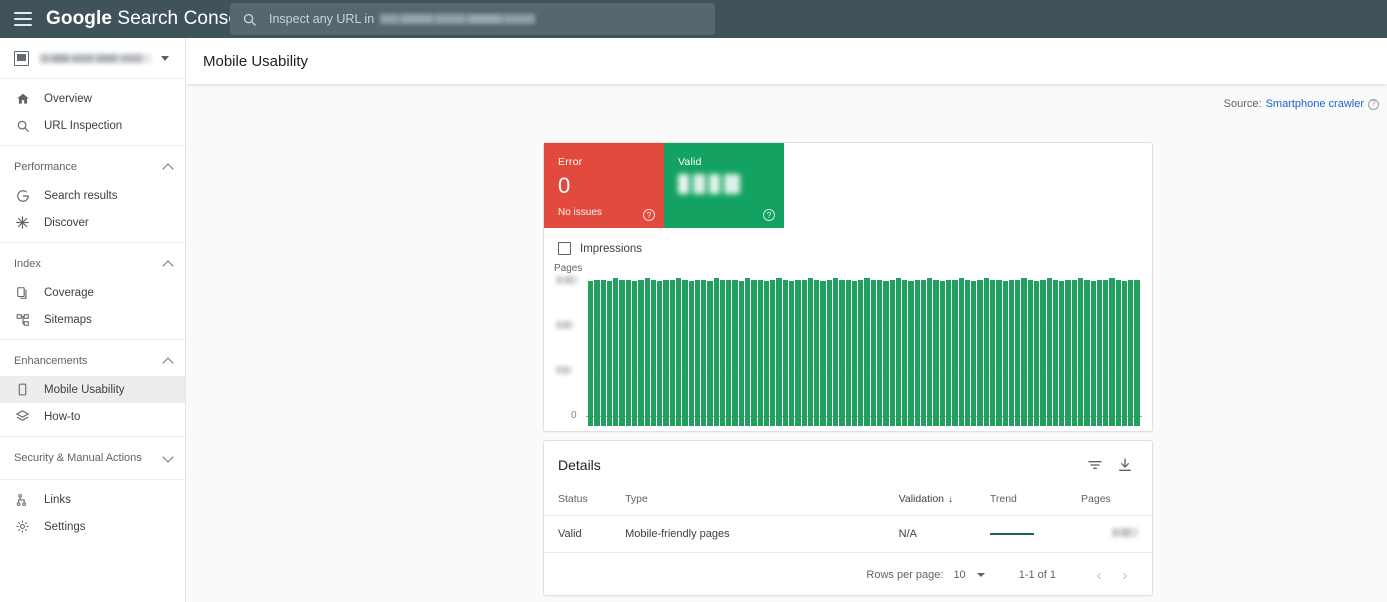  Describe the element at coordinates (92, 458) in the screenshot. I see `sidebar-section-security-manual-actions: Security & Manual Actions` at that location.